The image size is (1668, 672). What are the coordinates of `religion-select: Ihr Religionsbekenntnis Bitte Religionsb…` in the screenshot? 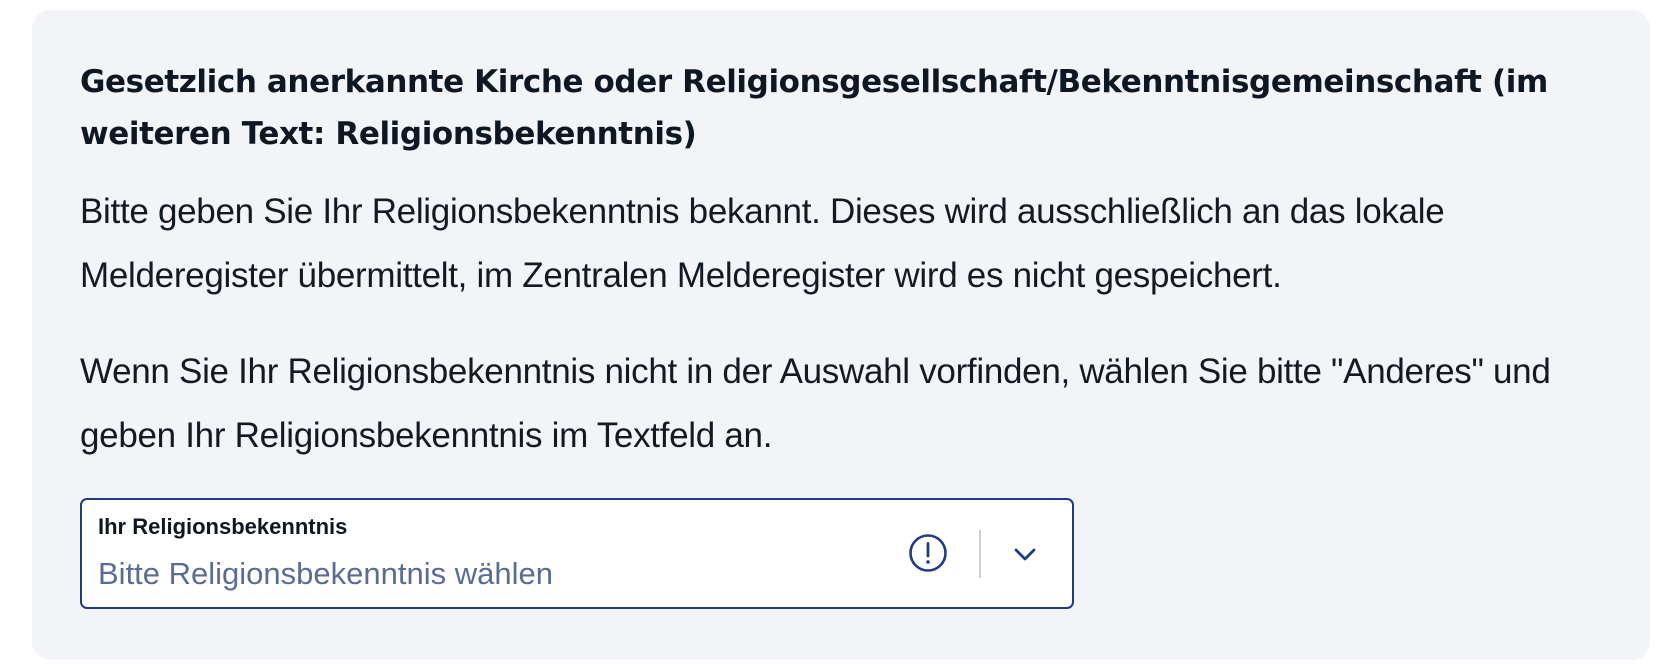 It's located at (577, 553).